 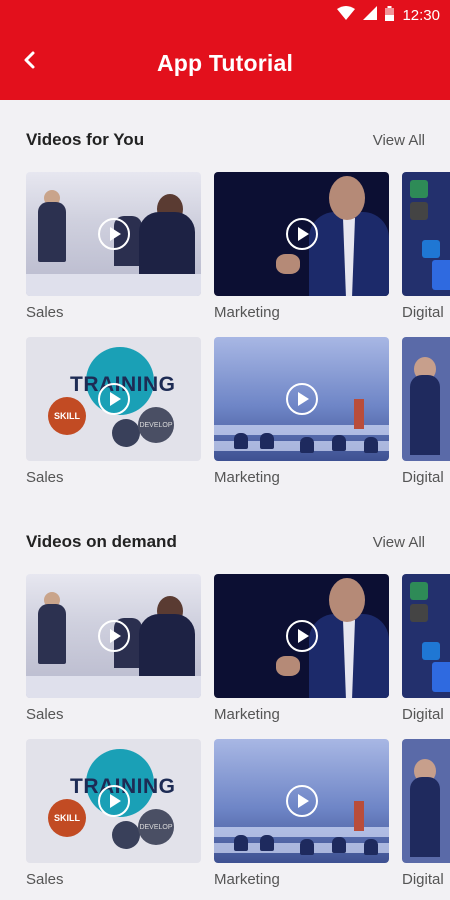 What do you see at coordinates (225, 15) in the screenshot?
I see `status-bar: 12:30` at bounding box center [225, 15].